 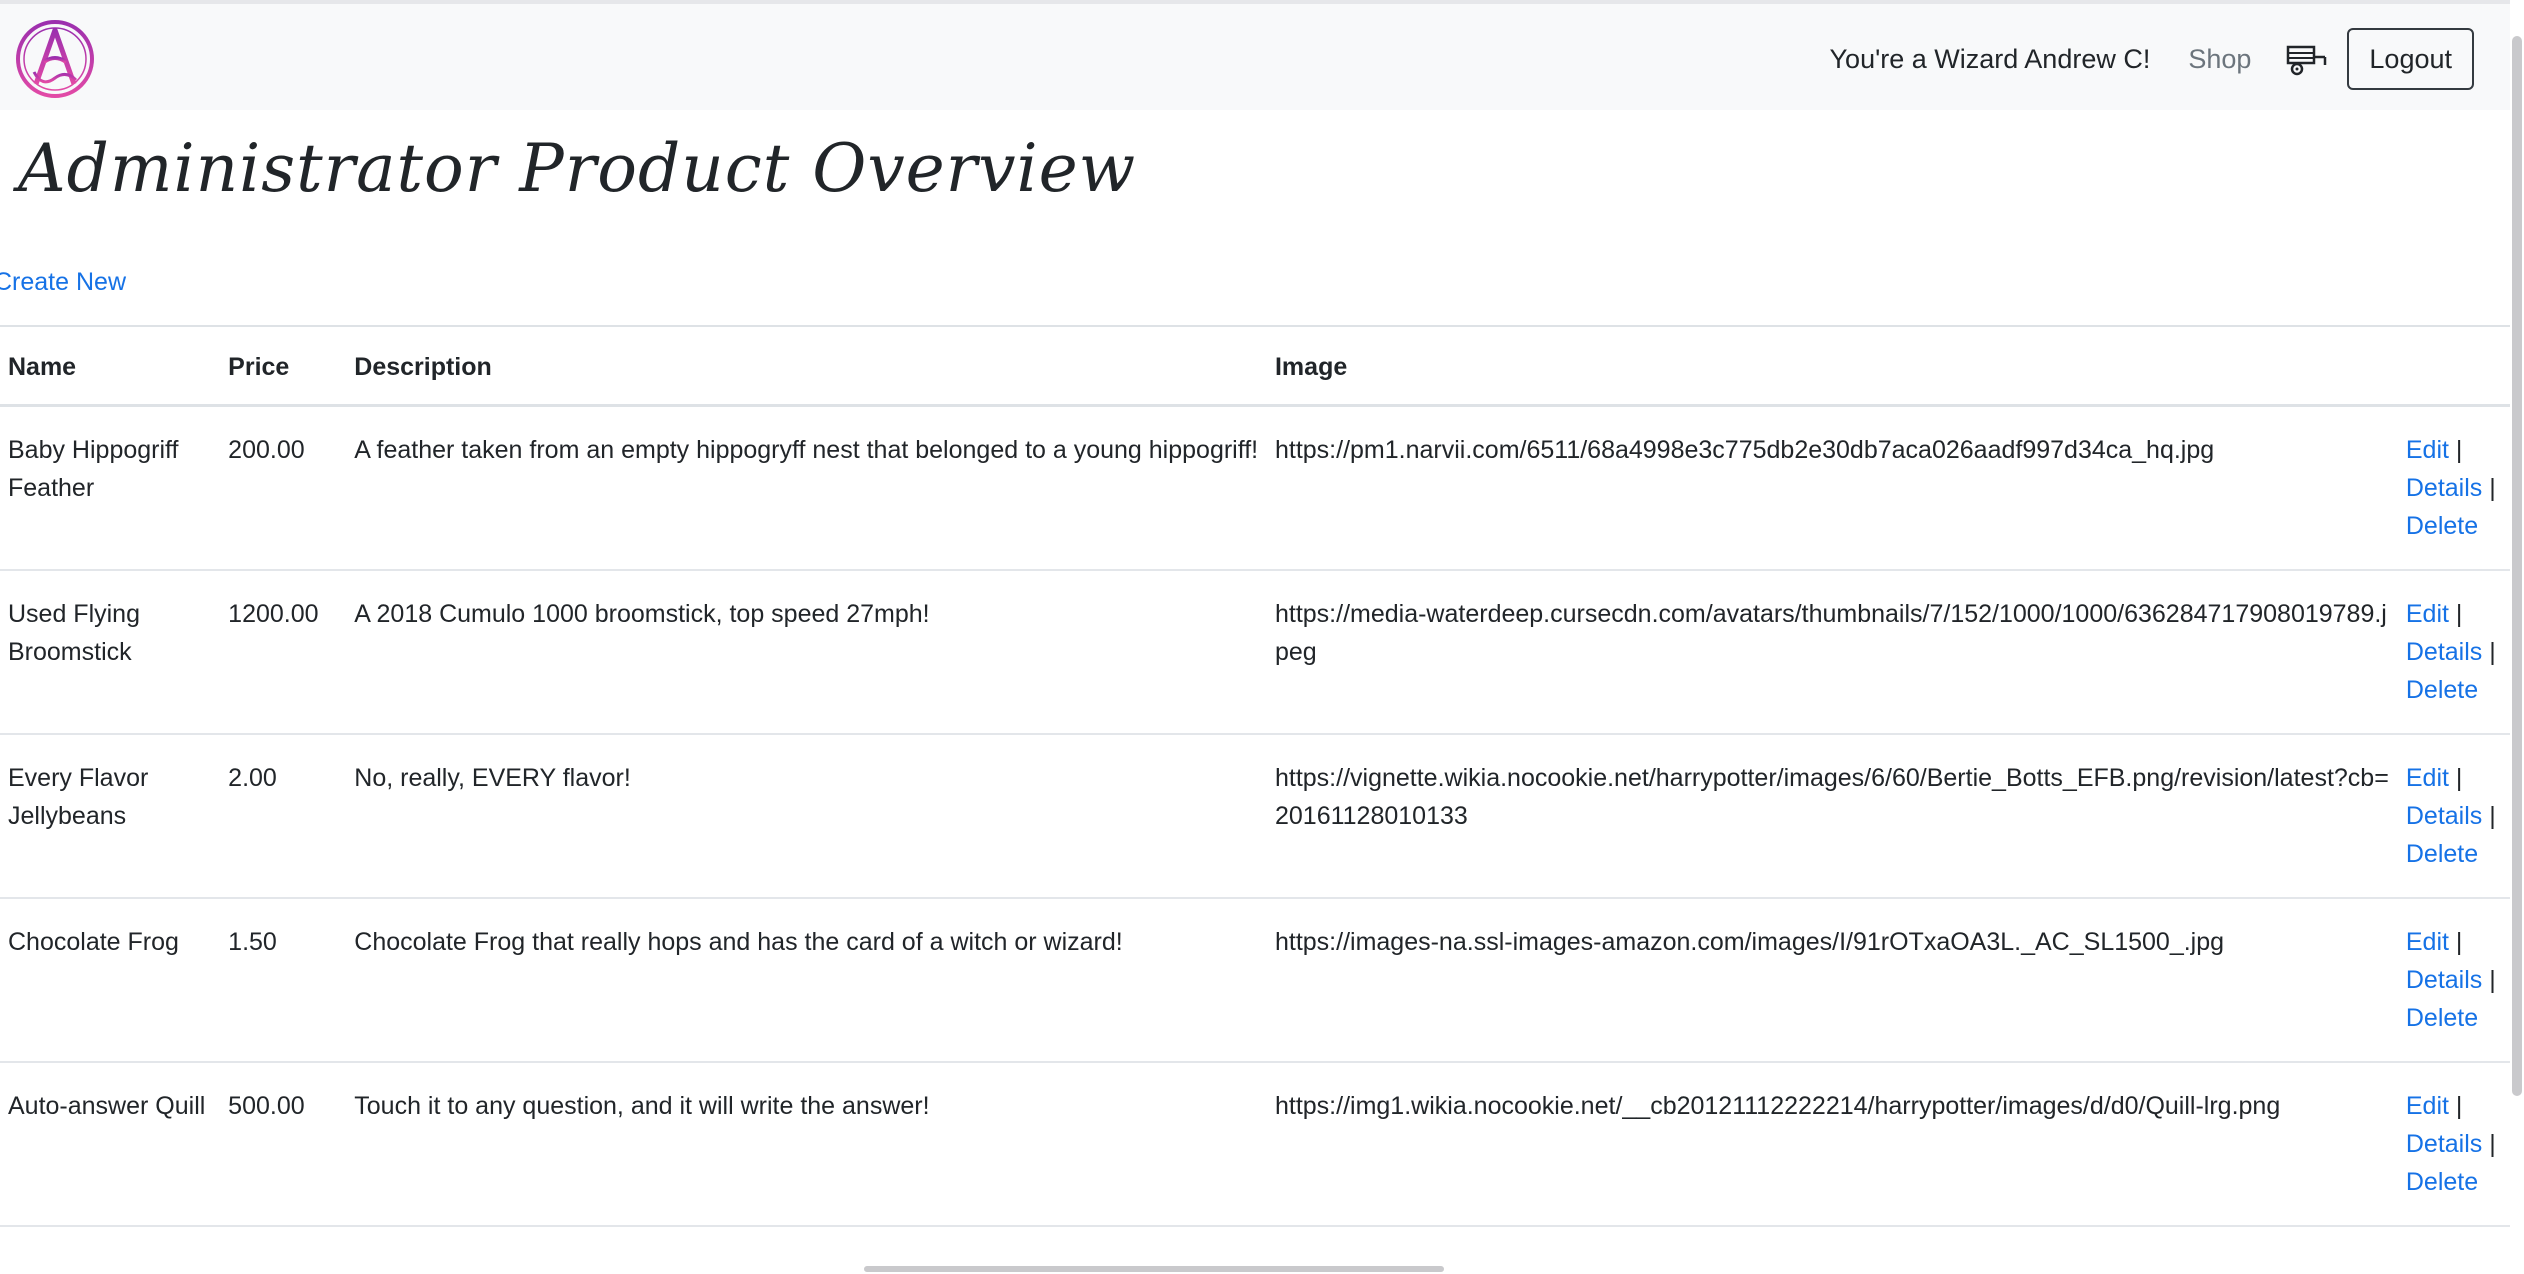 What do you see at coordinates (2219, 59) in the screenshot?
I see `shop-link: Shop` at bounding box center [2219, 59].